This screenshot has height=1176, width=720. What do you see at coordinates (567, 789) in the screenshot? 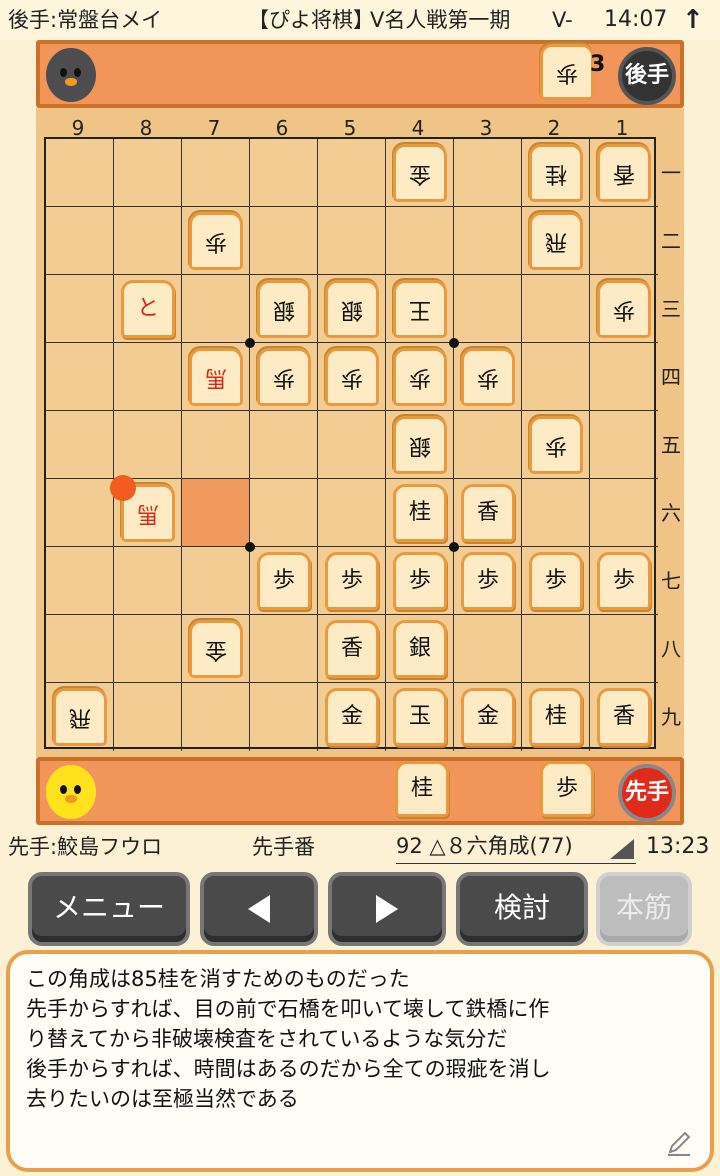
I see `sente-hand-pawn: 歩` at bounding box center [567, 789].